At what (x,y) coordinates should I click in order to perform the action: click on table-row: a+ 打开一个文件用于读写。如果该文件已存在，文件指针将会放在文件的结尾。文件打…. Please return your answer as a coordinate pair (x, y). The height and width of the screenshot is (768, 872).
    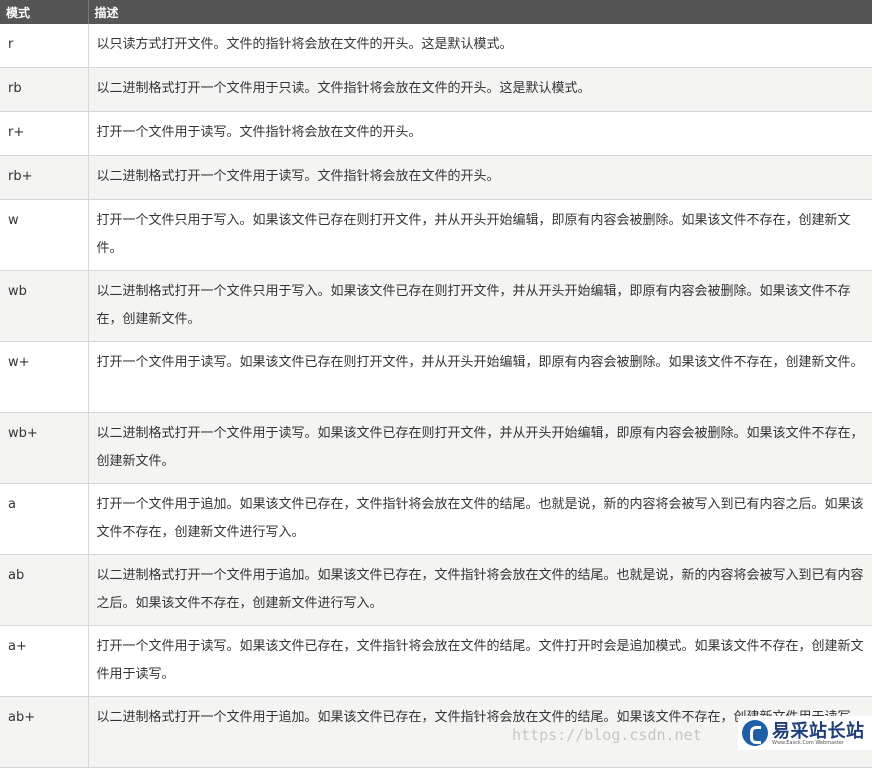
    Looking at the image, I should click on (436, 661).